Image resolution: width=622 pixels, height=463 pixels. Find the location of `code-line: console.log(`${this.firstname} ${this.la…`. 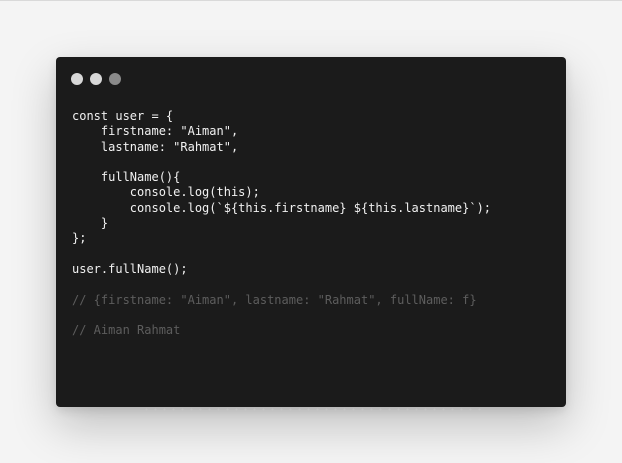

code-line: console.log(`${this.firstname} ${this.la… is located at coordinates (282, 207).